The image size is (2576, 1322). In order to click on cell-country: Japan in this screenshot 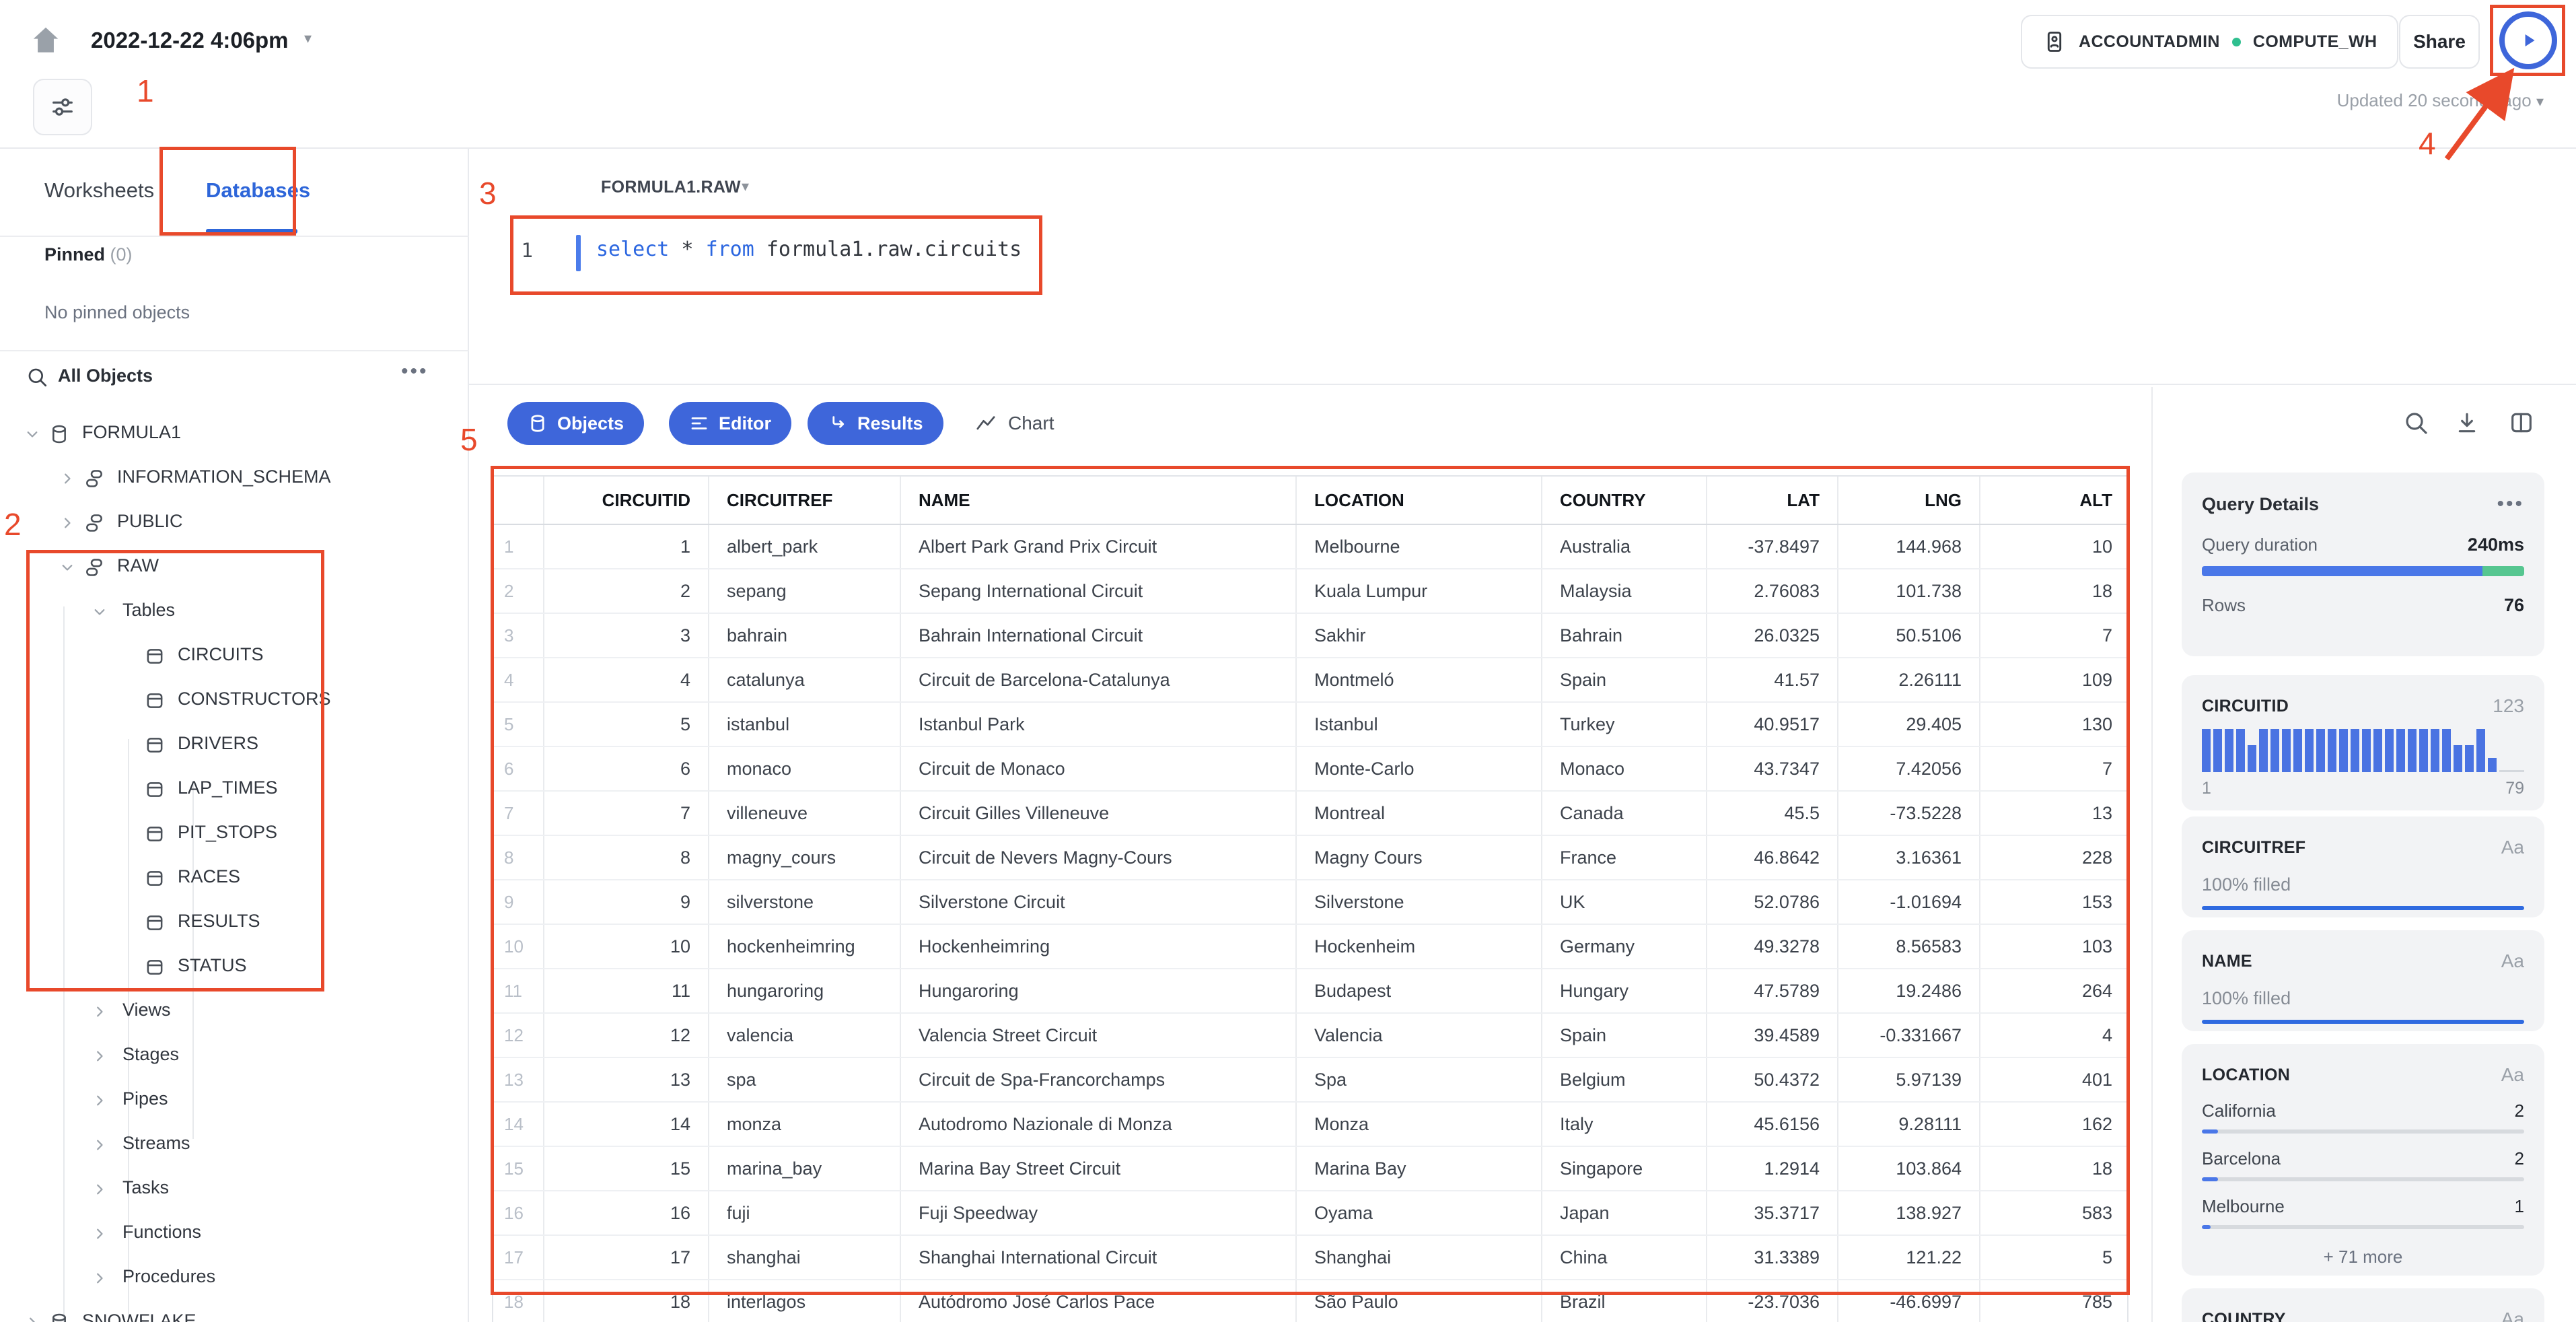, I will do `click(1624, 1212)`.